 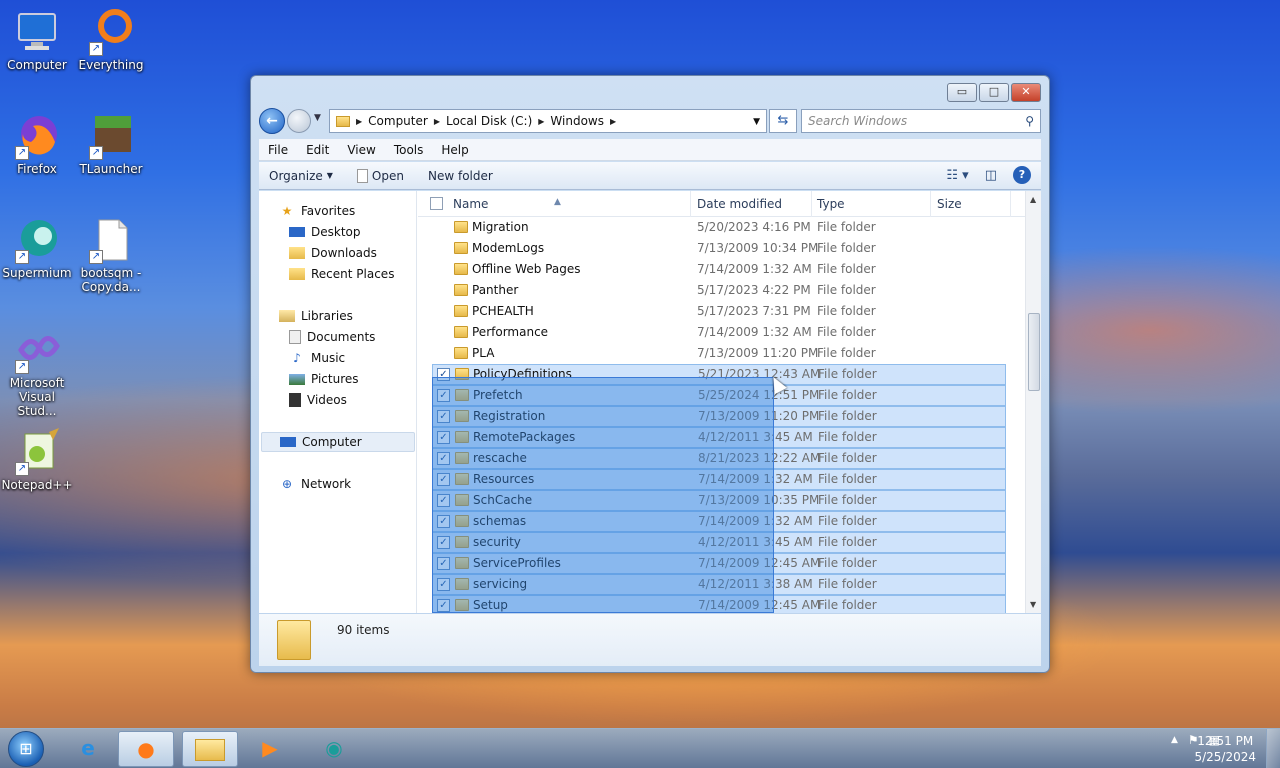 I want to click on refresh-icon: ⇆, so click(x=783, y=120).